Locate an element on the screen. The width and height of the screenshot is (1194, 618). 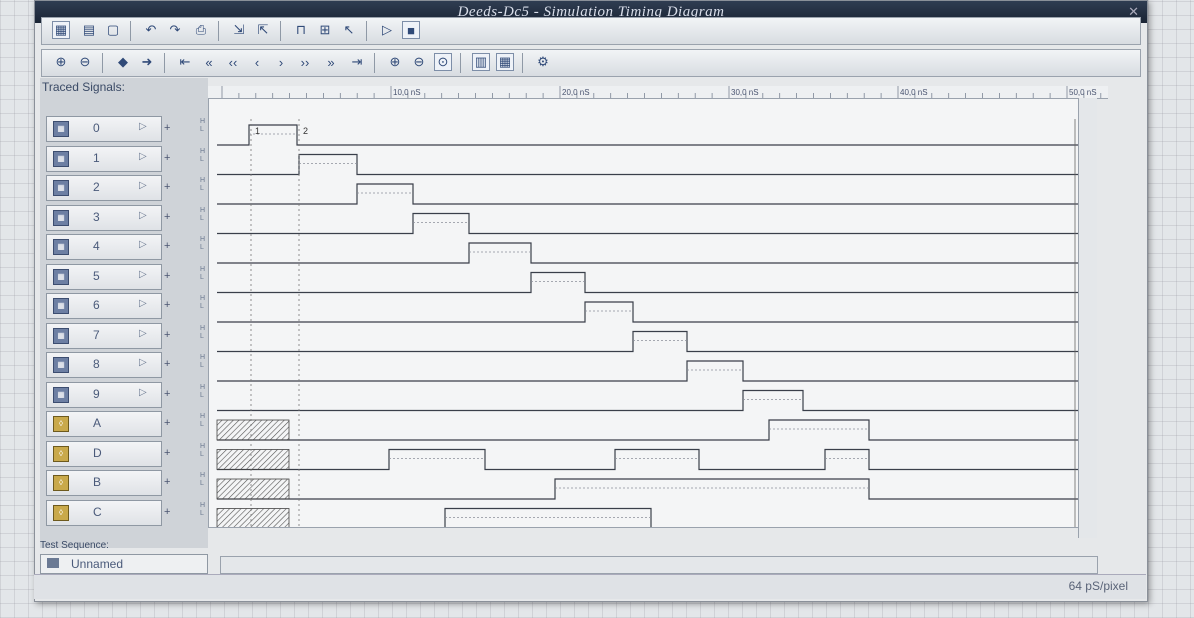
rewind-fast-icon: « is located at coordinates (209, 62).